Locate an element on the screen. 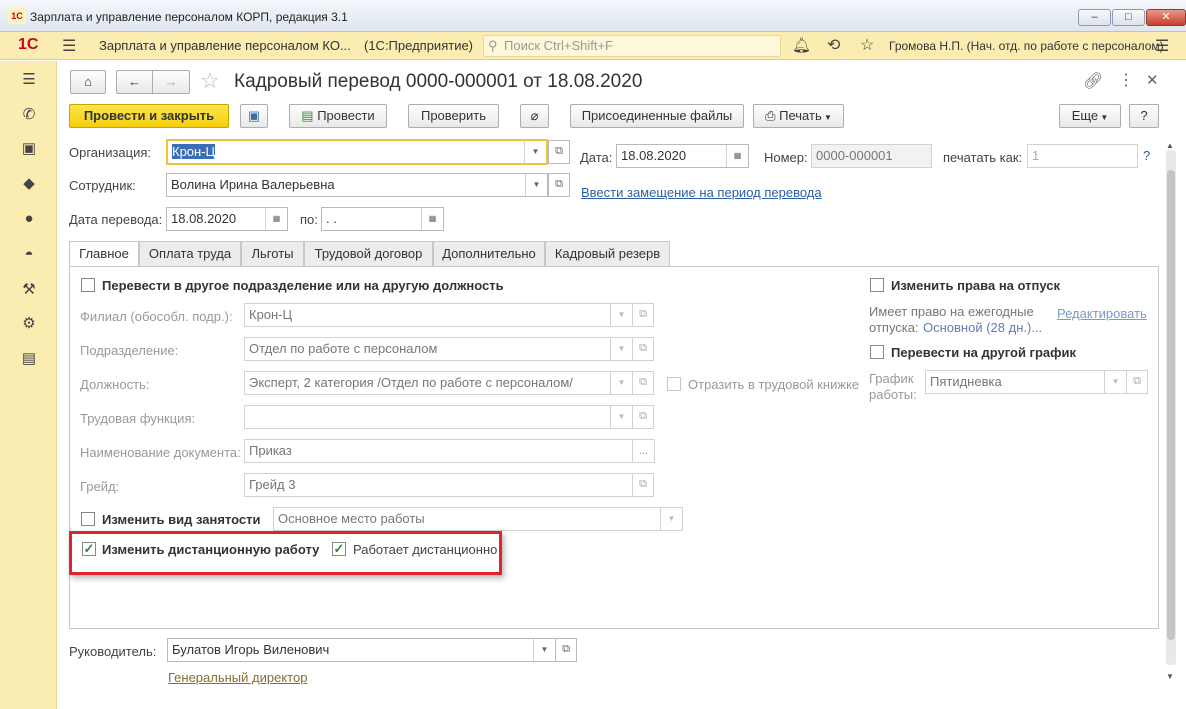 Image resolution: width=1186 pixels, height=709 pixels. forward-button: → is located at coordinates (171, 82).